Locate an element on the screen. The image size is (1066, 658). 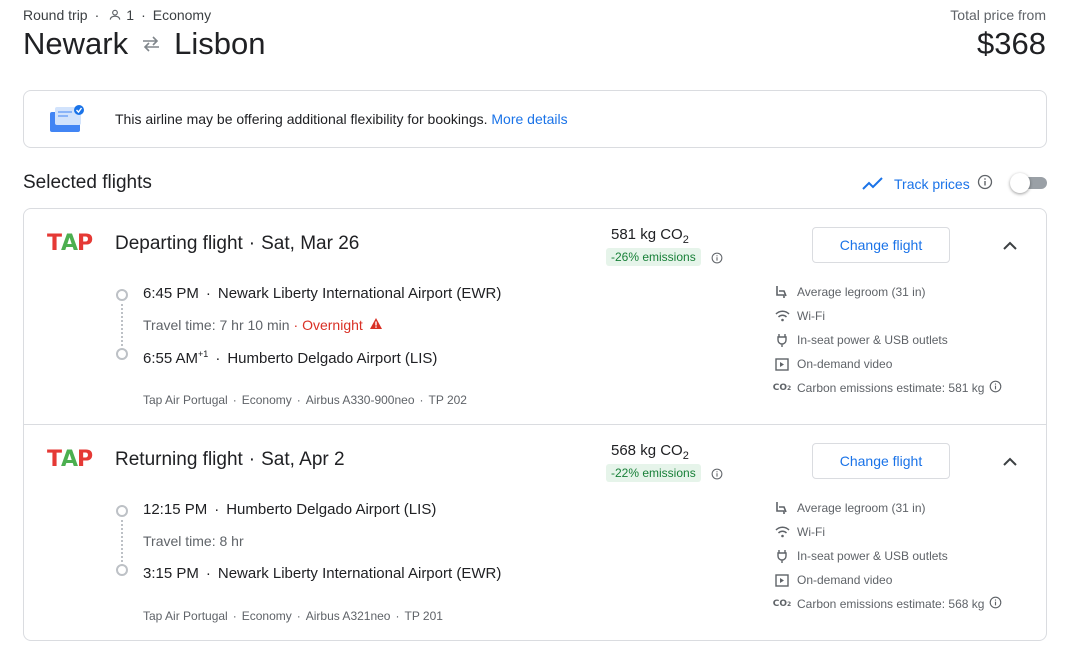
origin-city: Newark is located at coordinates (76, 43).